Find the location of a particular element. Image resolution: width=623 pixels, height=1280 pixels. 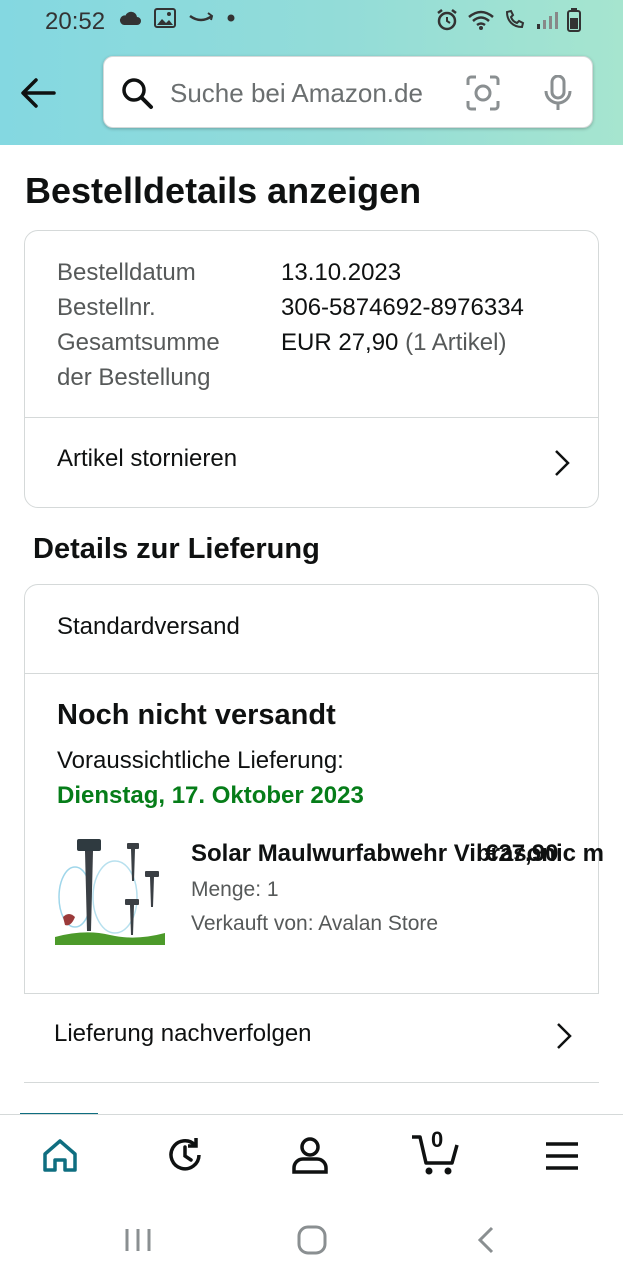

search-input: Suche bei Amazon.de is located at coordinates (296, 93).